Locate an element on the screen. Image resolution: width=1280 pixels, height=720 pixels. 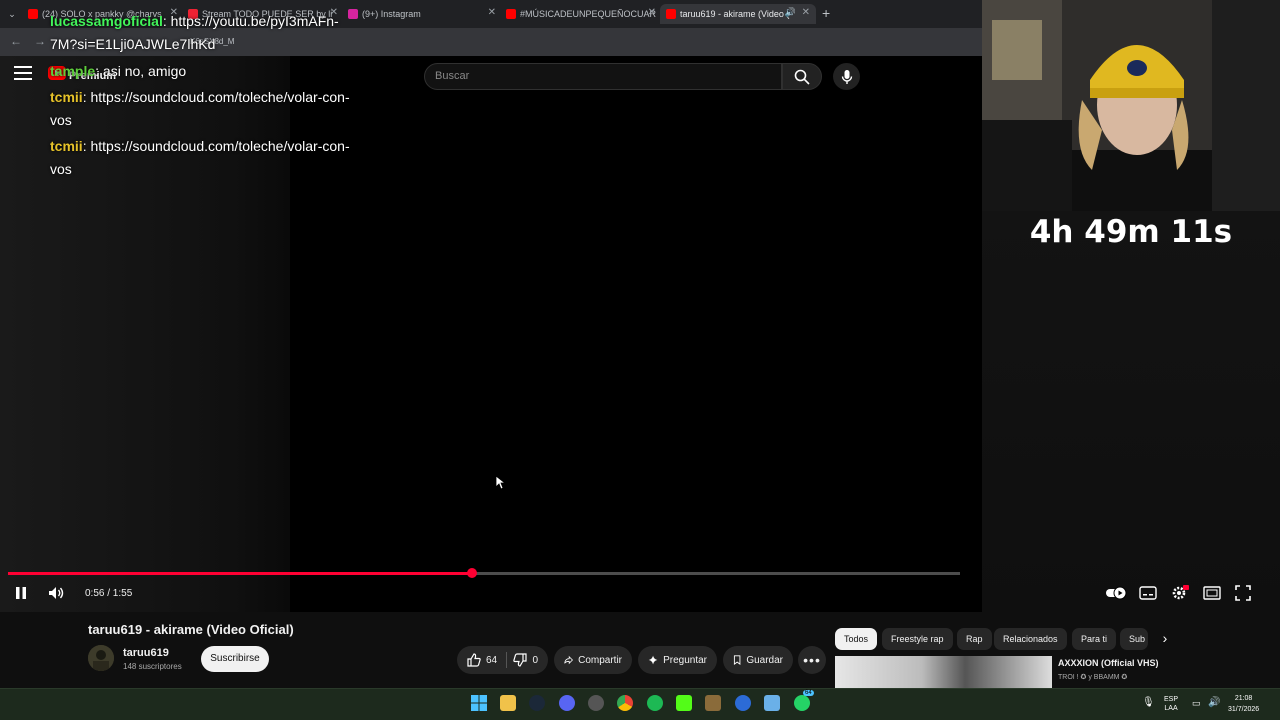
channel-name: taruu619 is located at coordinates (146, 653).